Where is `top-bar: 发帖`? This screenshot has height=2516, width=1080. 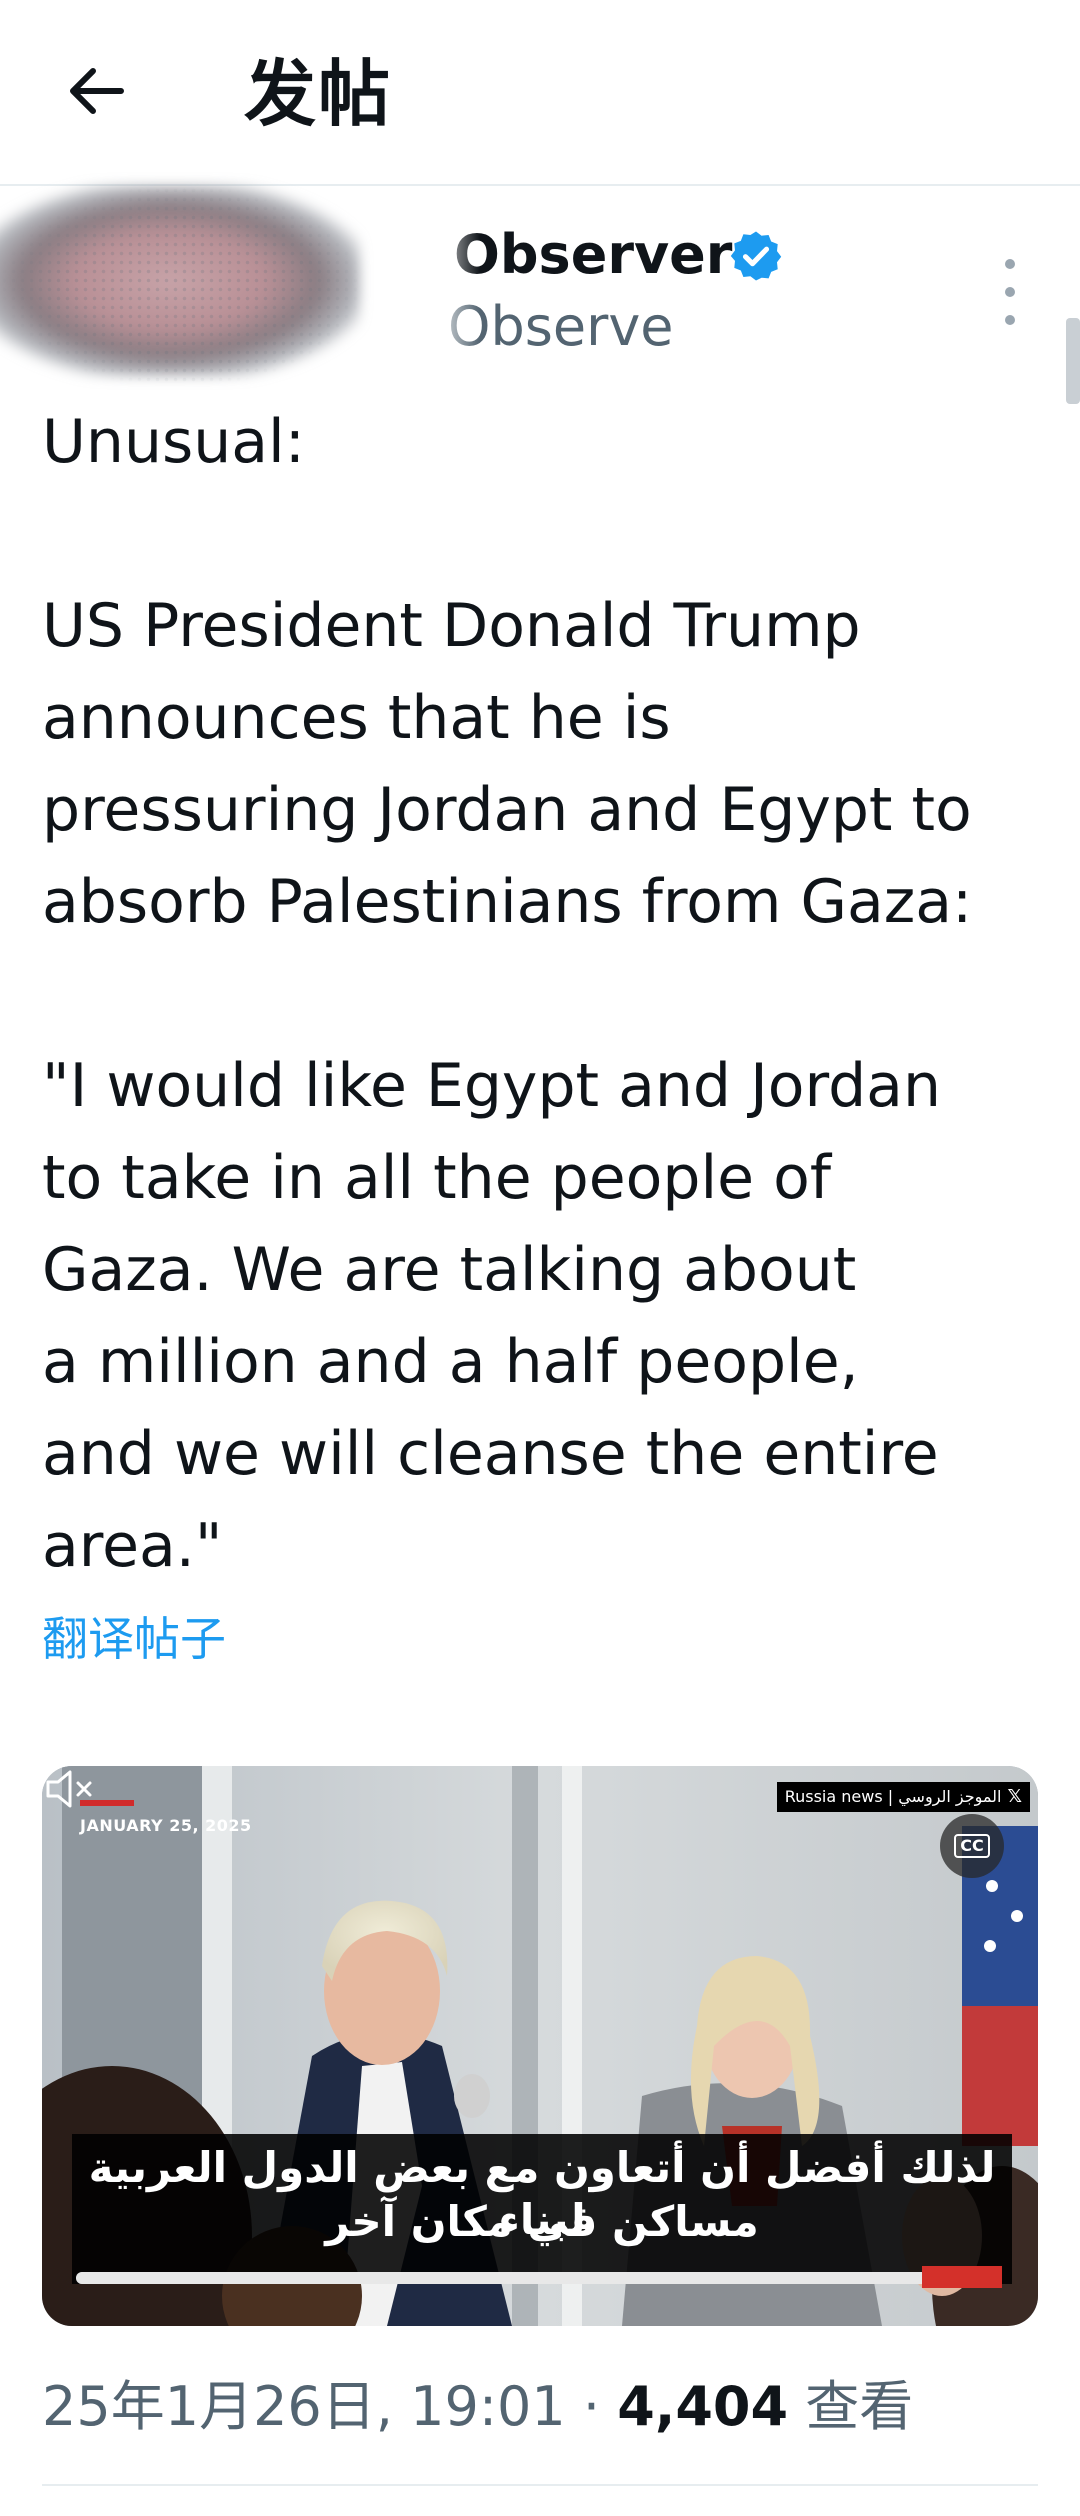 top-bar: 发帖 is located at coordinates (540, 93).